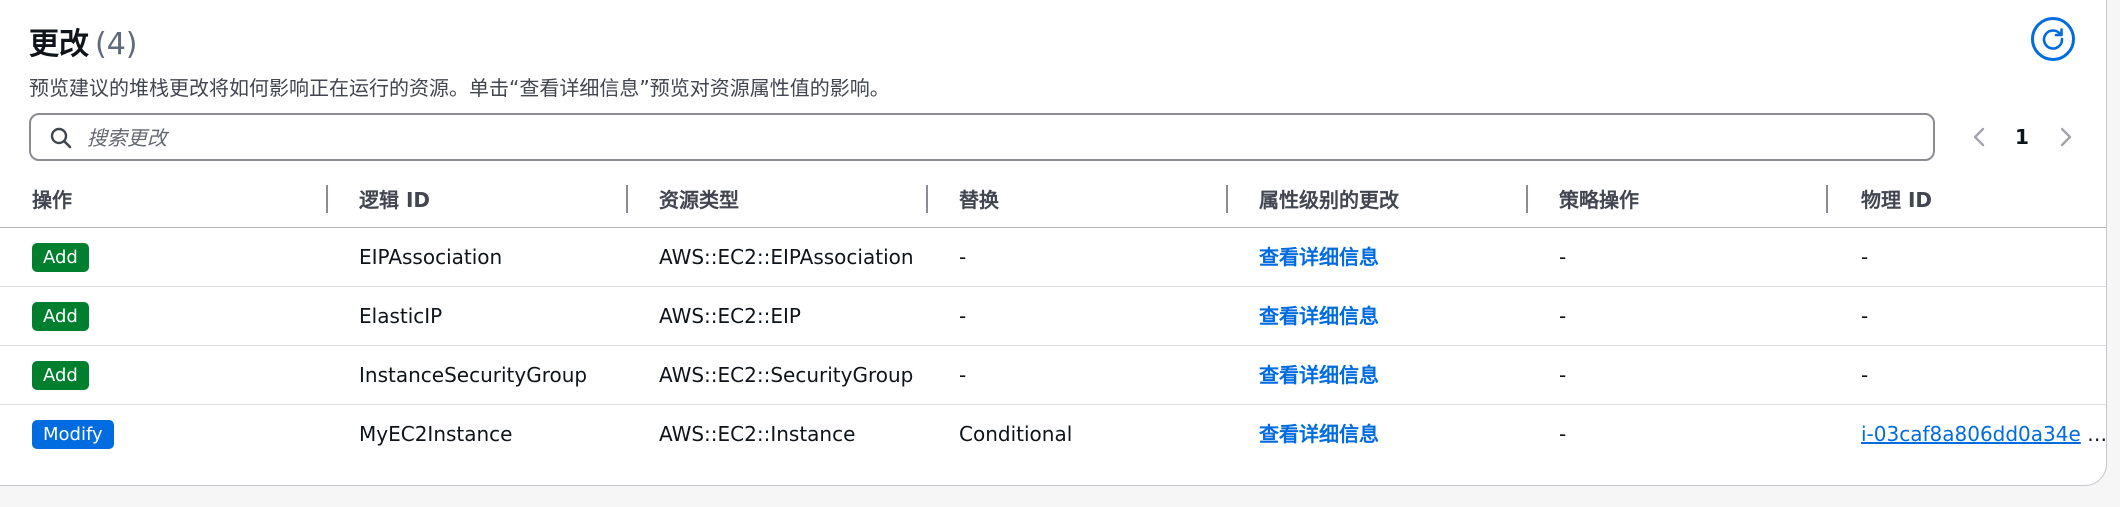 The width and height of the screenshot is (2120, 507). What do you see at coordinates (1053, 203) in the screenshot?
I see `table-header: 操作 逻辑 ID 资源类型 替换 属性级别的更改 策略操作 物理 ID` at bounding box center [1053, 203].